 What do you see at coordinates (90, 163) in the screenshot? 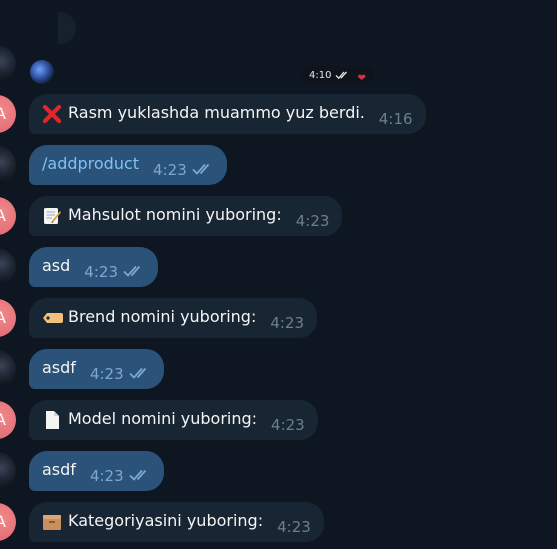
I see `command-link: /addproduct` at bounding box center [90, 163].